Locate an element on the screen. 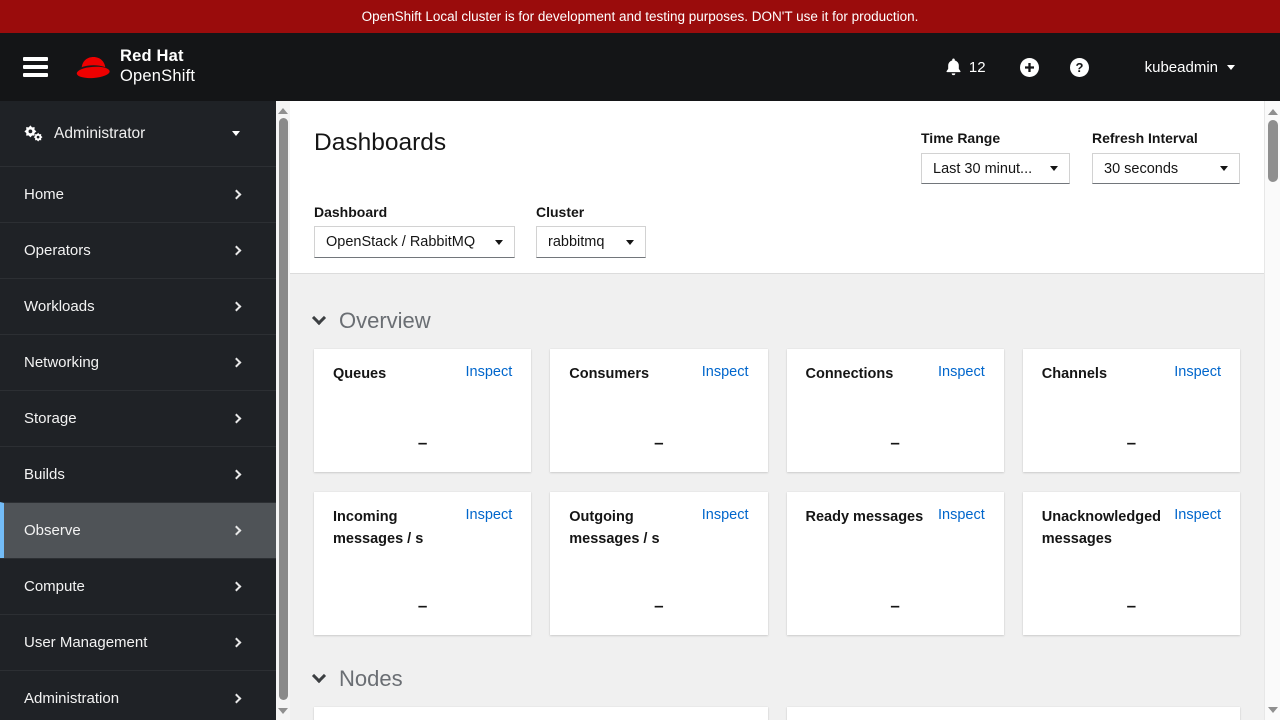 Image resolution: width=1280 pixels, height=726 pixels. card-title: Outgoing messages / s is located at coordinates (614, 528).